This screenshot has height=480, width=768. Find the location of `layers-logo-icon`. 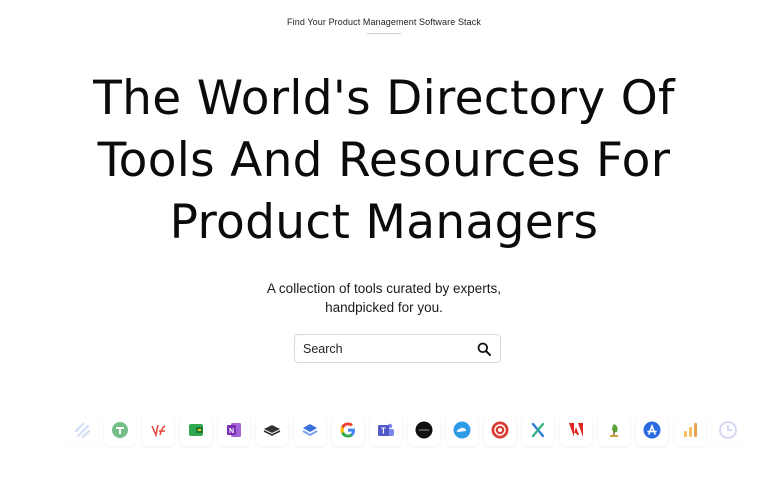

layers-logo-icon is located at coordinates (310, 430).